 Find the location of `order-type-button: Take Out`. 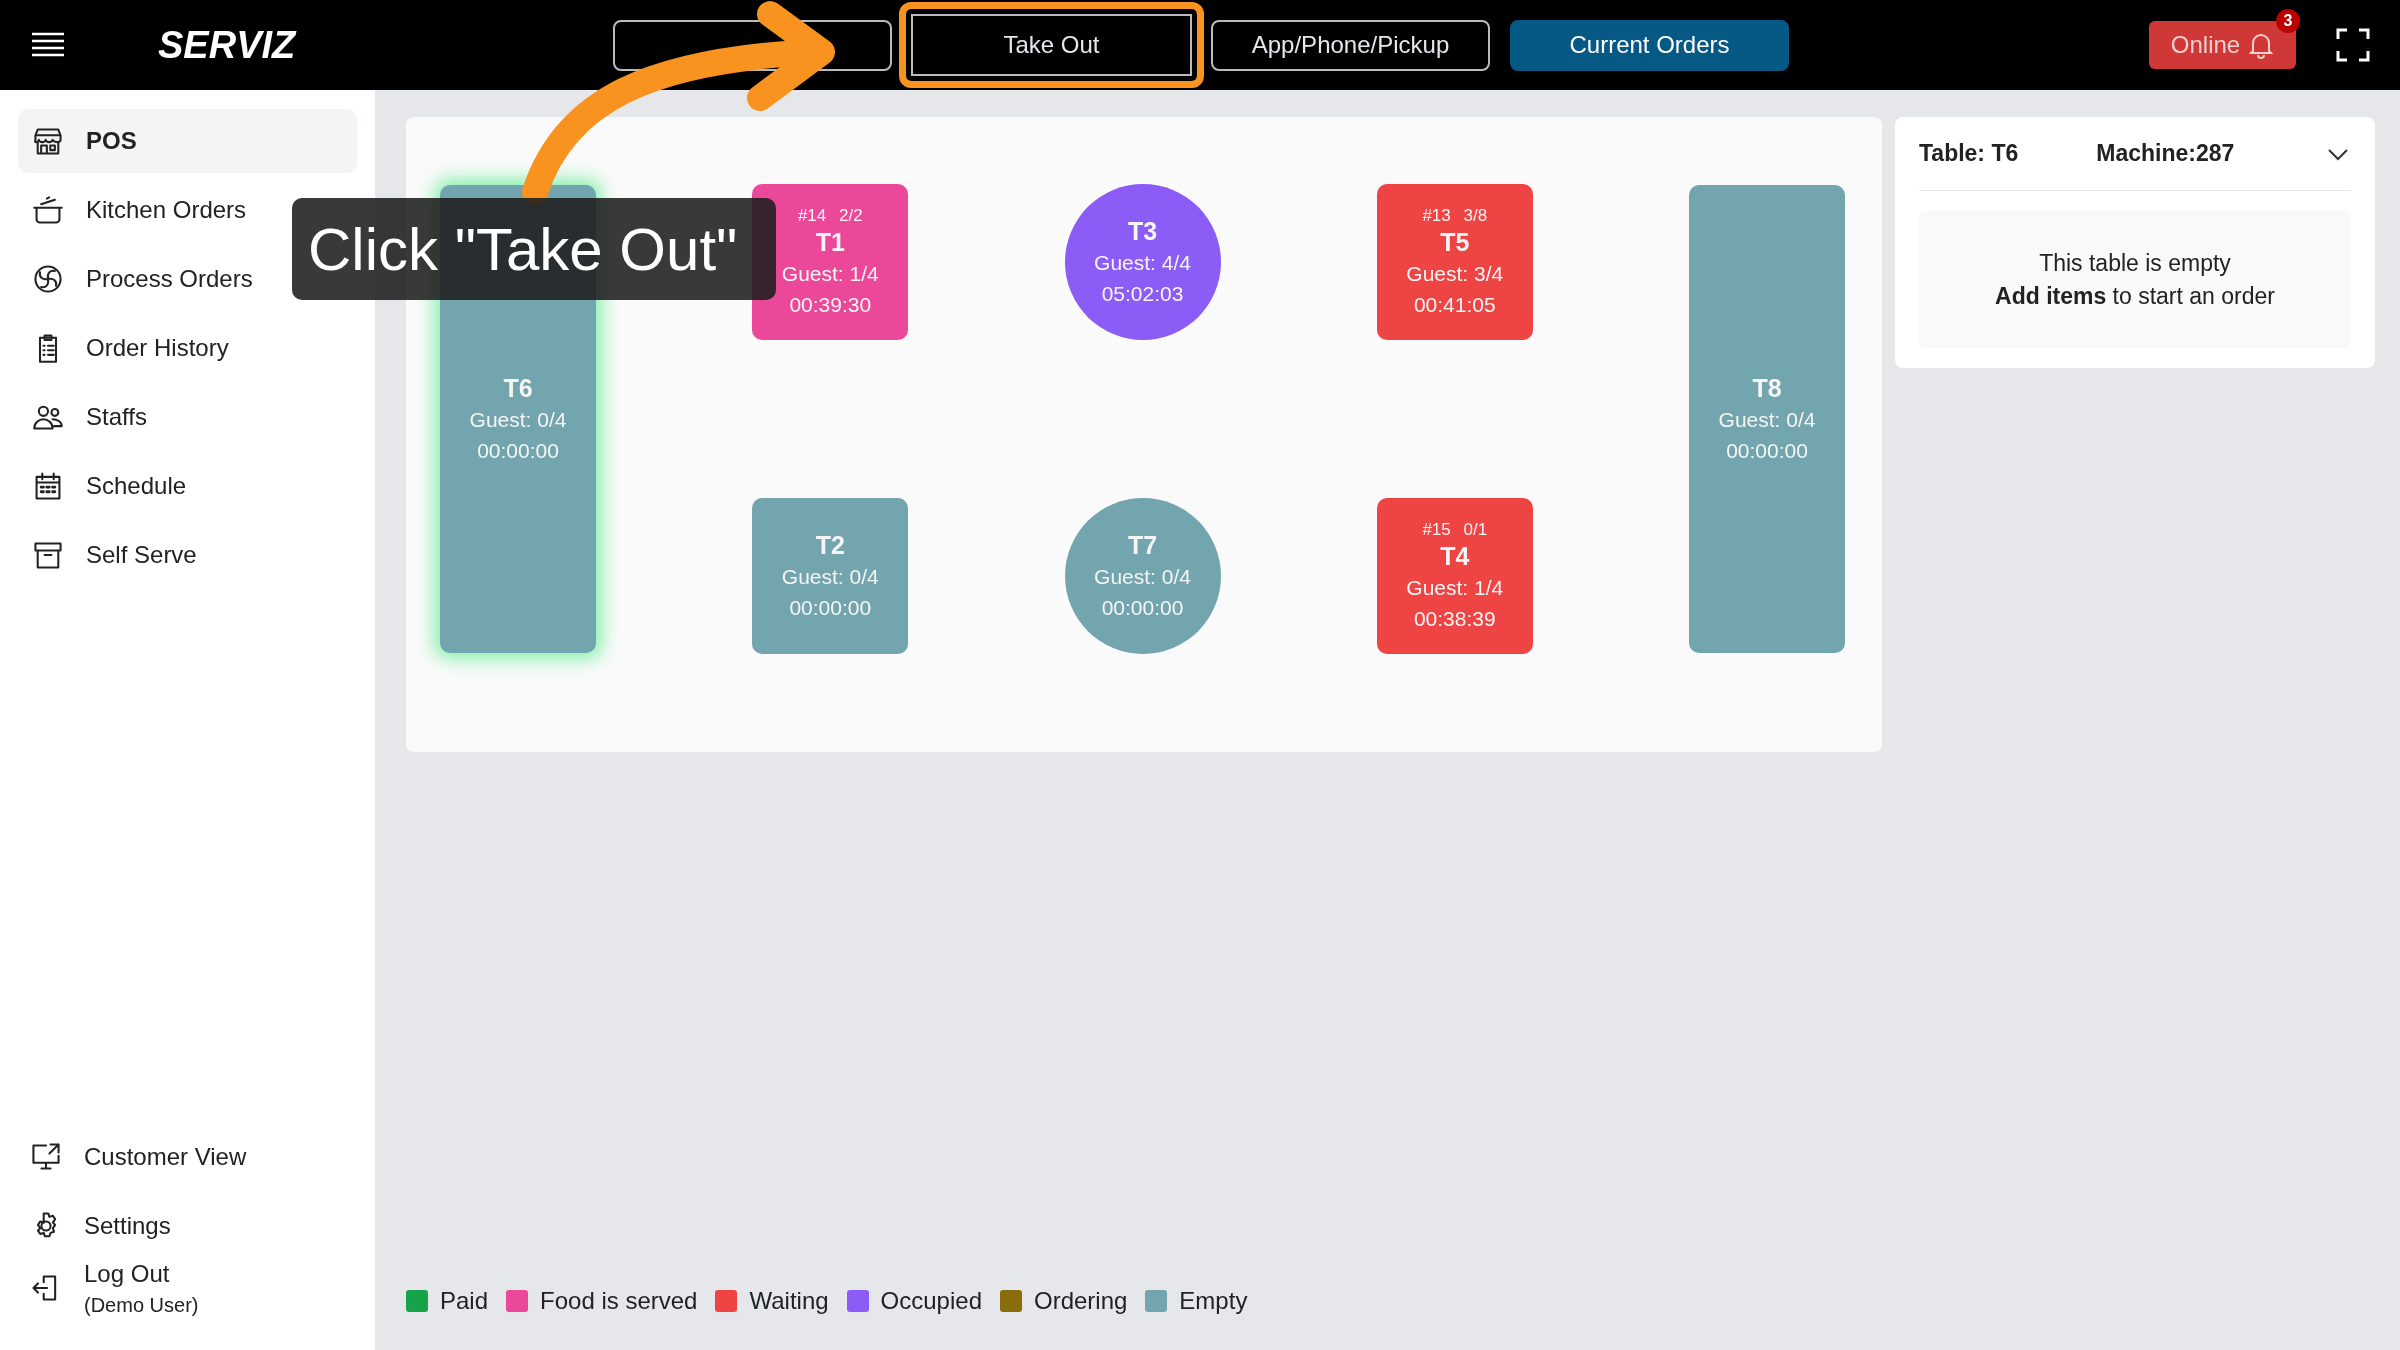

order-type-button: Take Out is located at coordinates (1051, 45).